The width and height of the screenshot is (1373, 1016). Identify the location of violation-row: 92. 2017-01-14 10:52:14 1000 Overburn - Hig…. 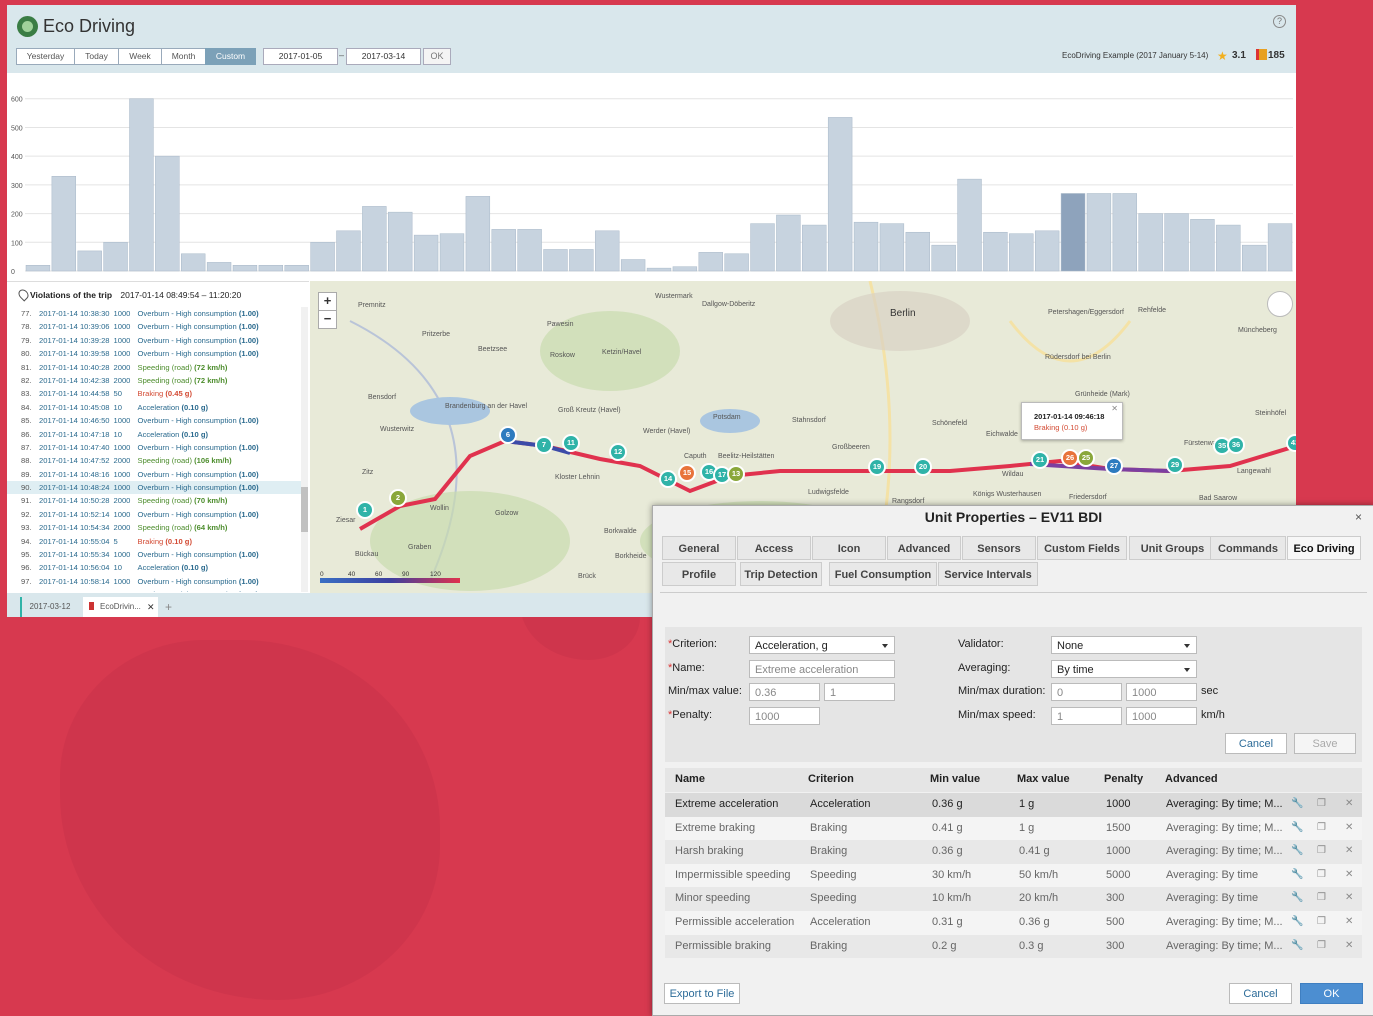
(154, 514).